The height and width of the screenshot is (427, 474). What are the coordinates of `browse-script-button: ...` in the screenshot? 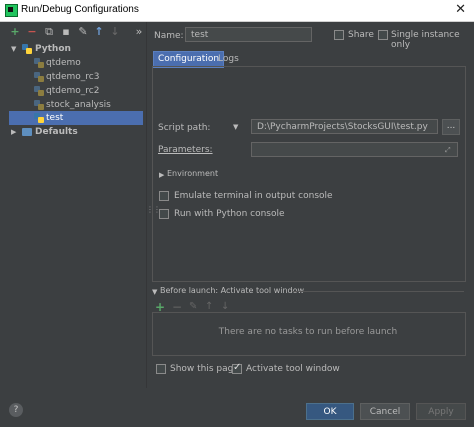 It's located at (451, 127).